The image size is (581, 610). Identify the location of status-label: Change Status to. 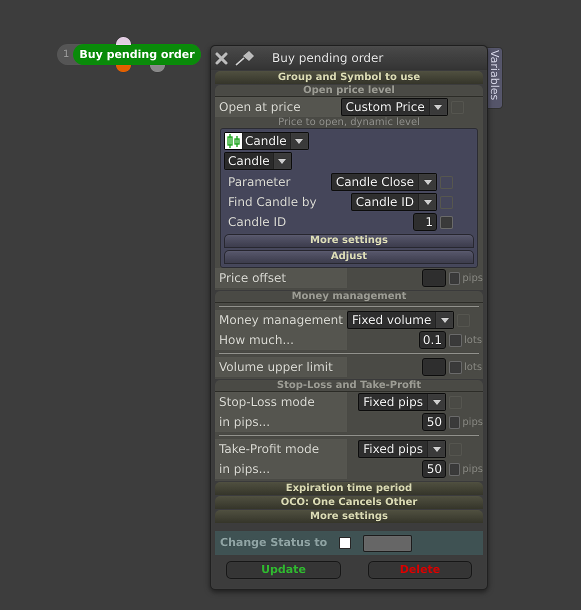
(274, 542).